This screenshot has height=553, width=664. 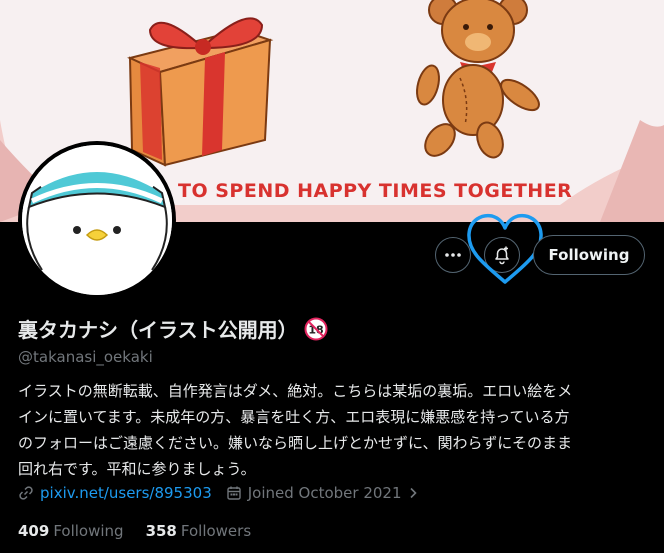 I want to click on following-label: Following, so click(x=88, y=531).